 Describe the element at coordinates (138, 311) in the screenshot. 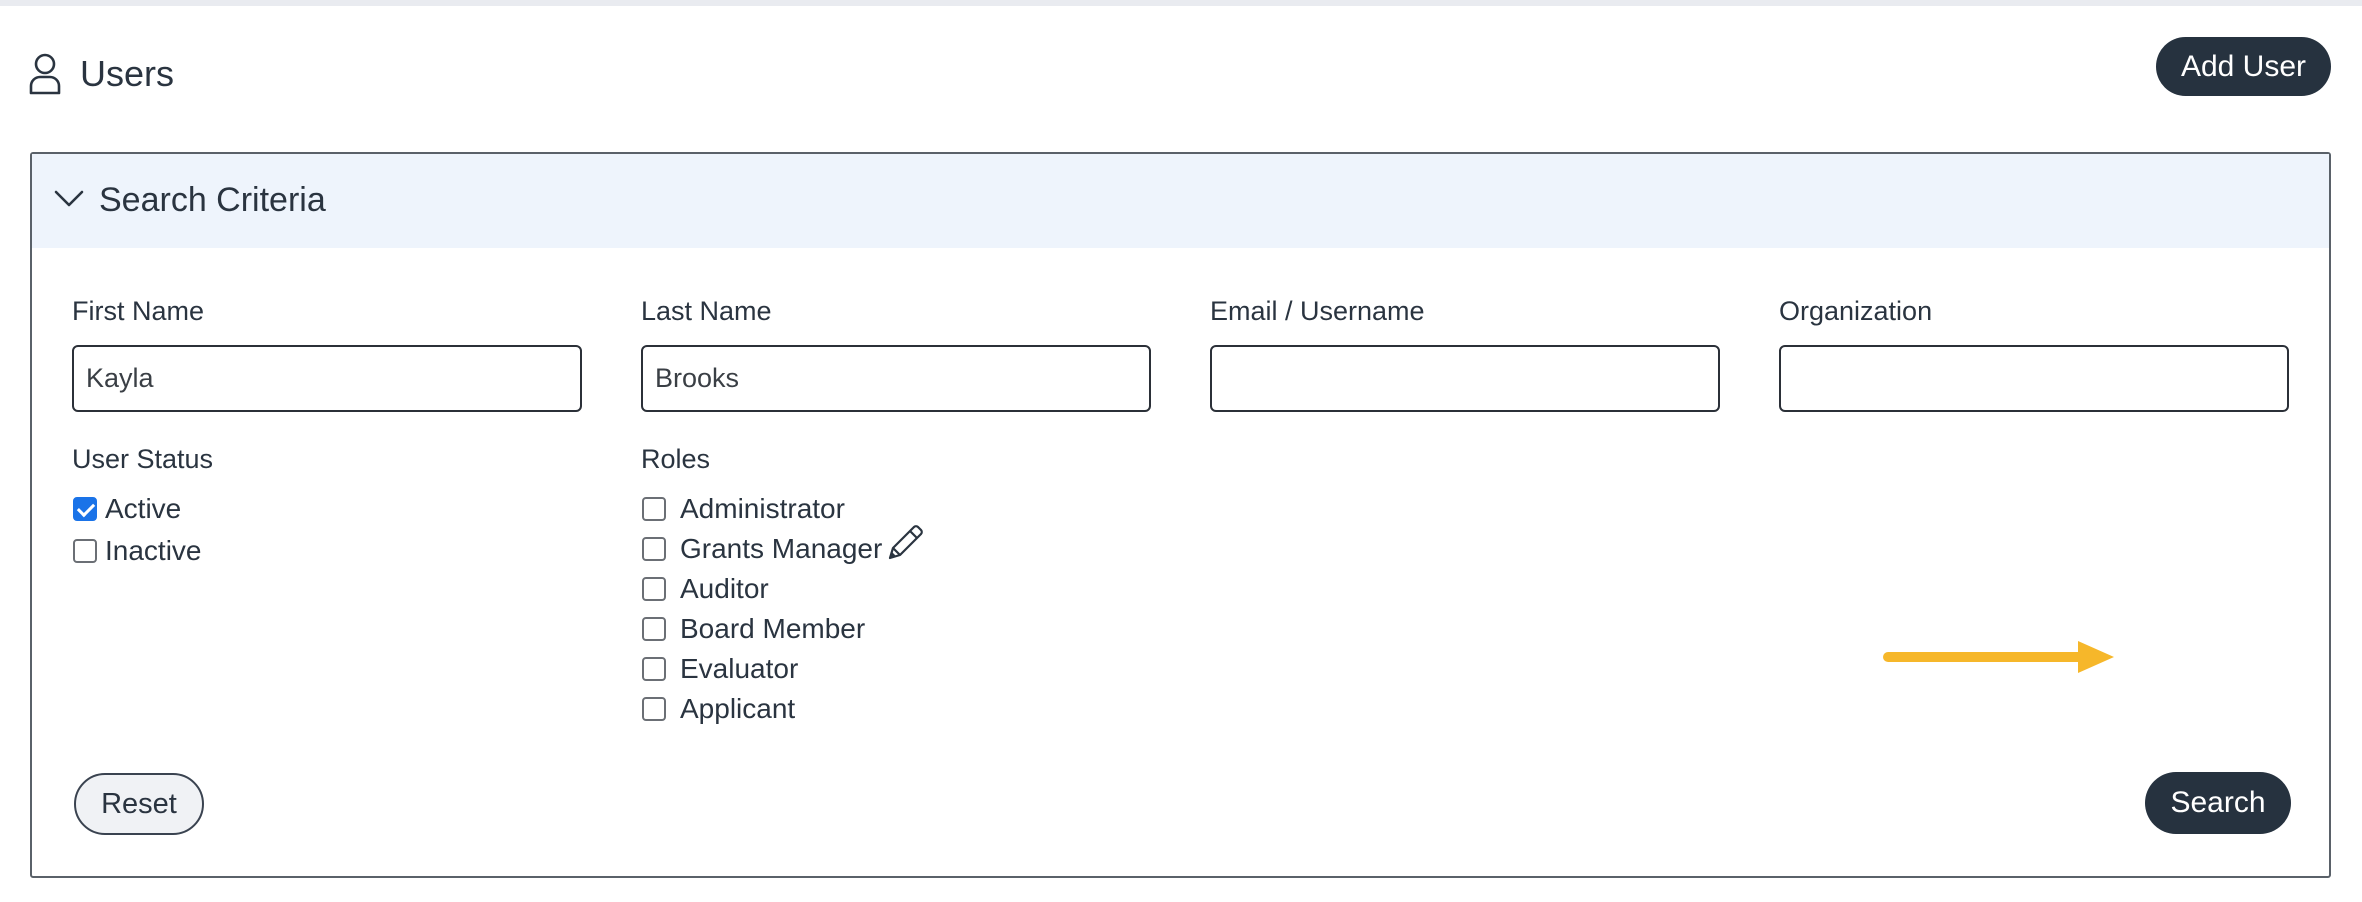

I see `first-name-label: First Name` at that location.